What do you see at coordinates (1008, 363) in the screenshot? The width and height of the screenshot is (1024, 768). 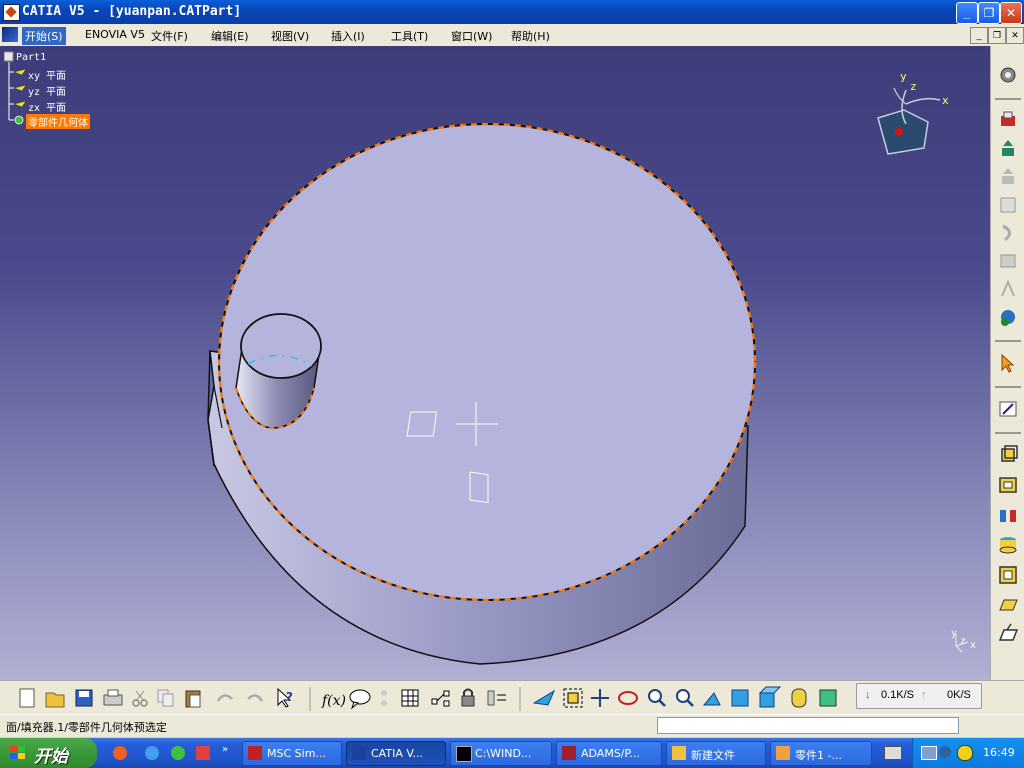 I see `select-icon` at bounding box center [1008, 363].